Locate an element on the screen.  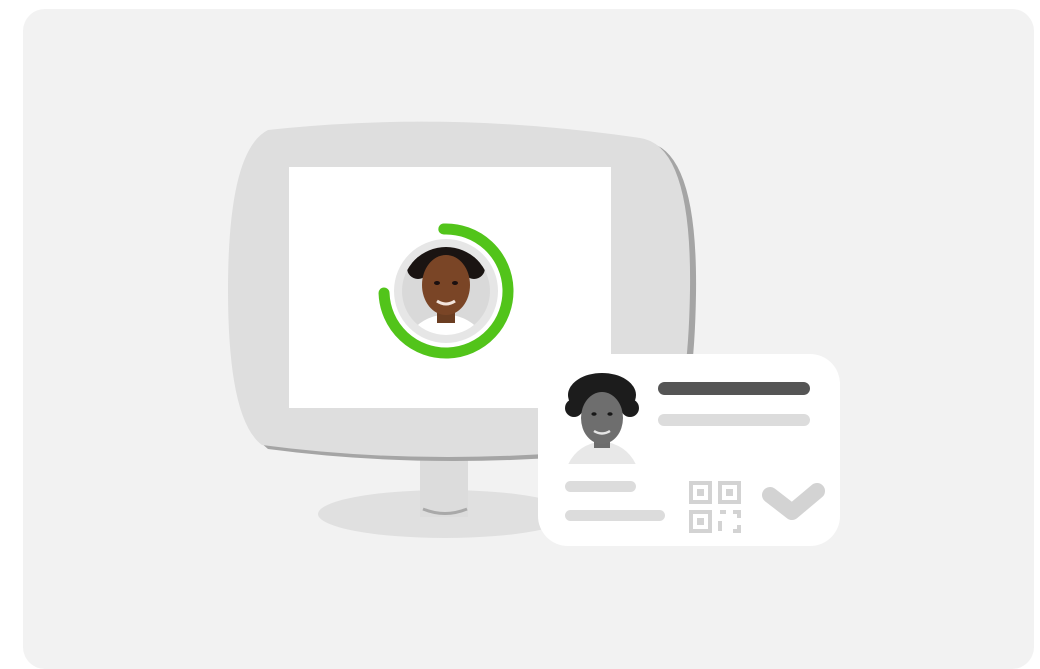
id-name-bar is located at coordinates (734, 388).